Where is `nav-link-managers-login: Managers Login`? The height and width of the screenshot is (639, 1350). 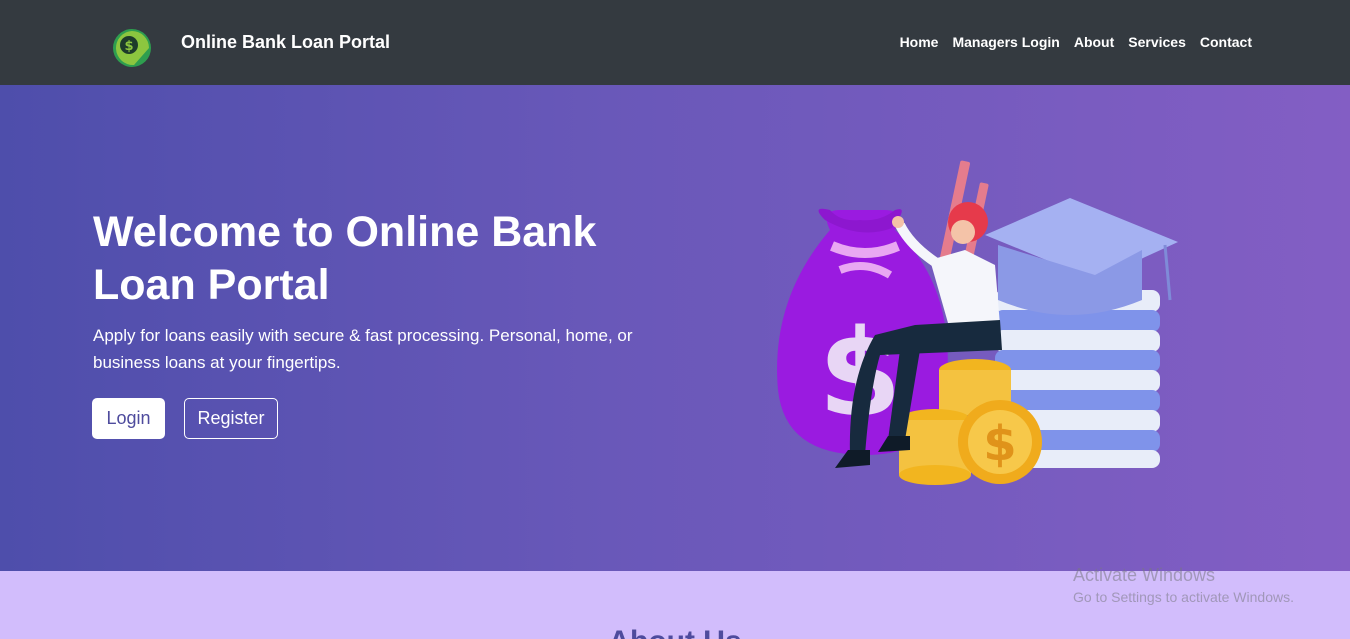 nav-link-managers-login: Managers Login is located at coordinates (1005, 42).